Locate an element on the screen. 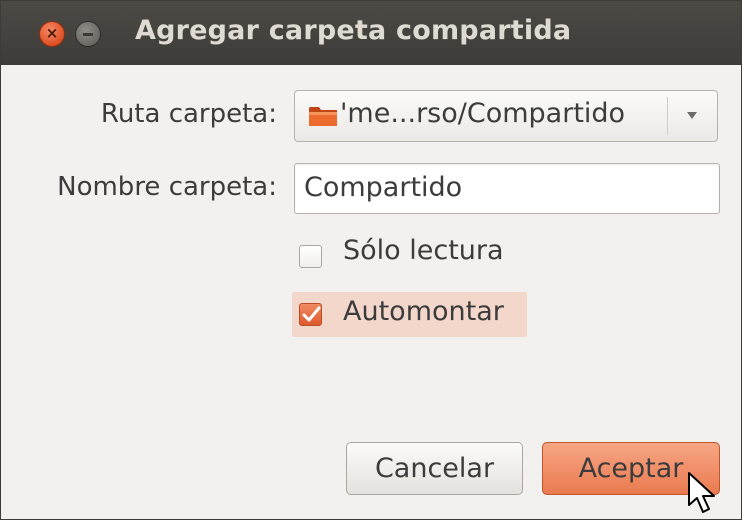 The image size is (742, 520). title-bar: × Agregar carpeta compartida is located at coordinates (371, 33).